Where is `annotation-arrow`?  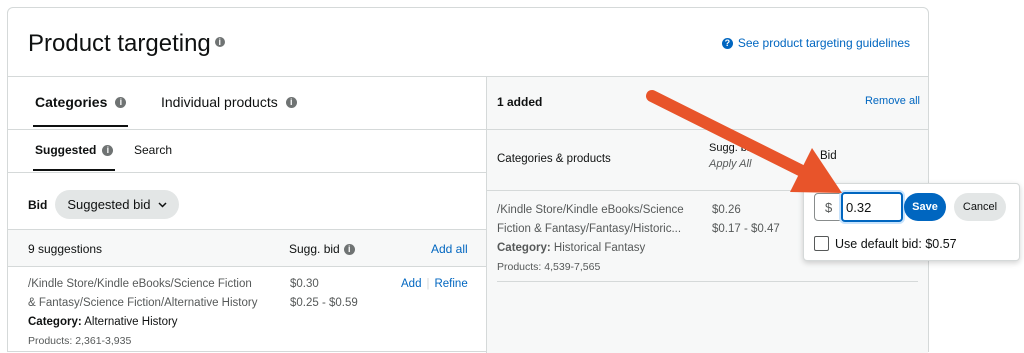
annotation-arrow is located at coordinates (744, 141).